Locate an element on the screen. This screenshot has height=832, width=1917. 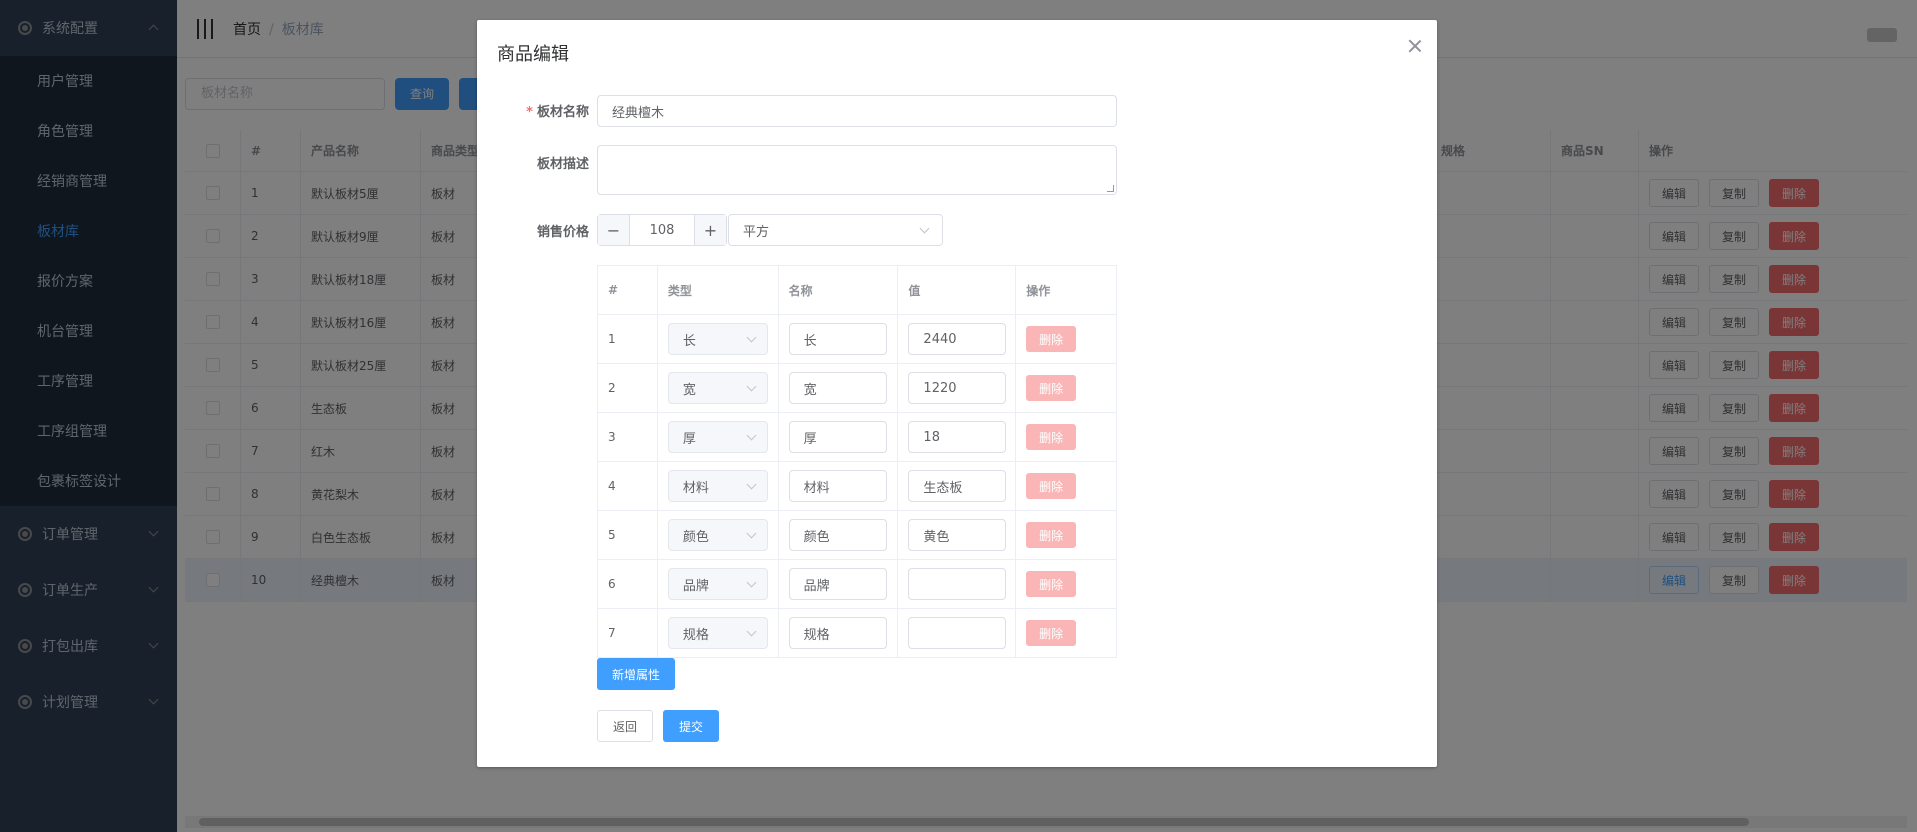
submit-button: 提交 is located at coordinates (691, 726).